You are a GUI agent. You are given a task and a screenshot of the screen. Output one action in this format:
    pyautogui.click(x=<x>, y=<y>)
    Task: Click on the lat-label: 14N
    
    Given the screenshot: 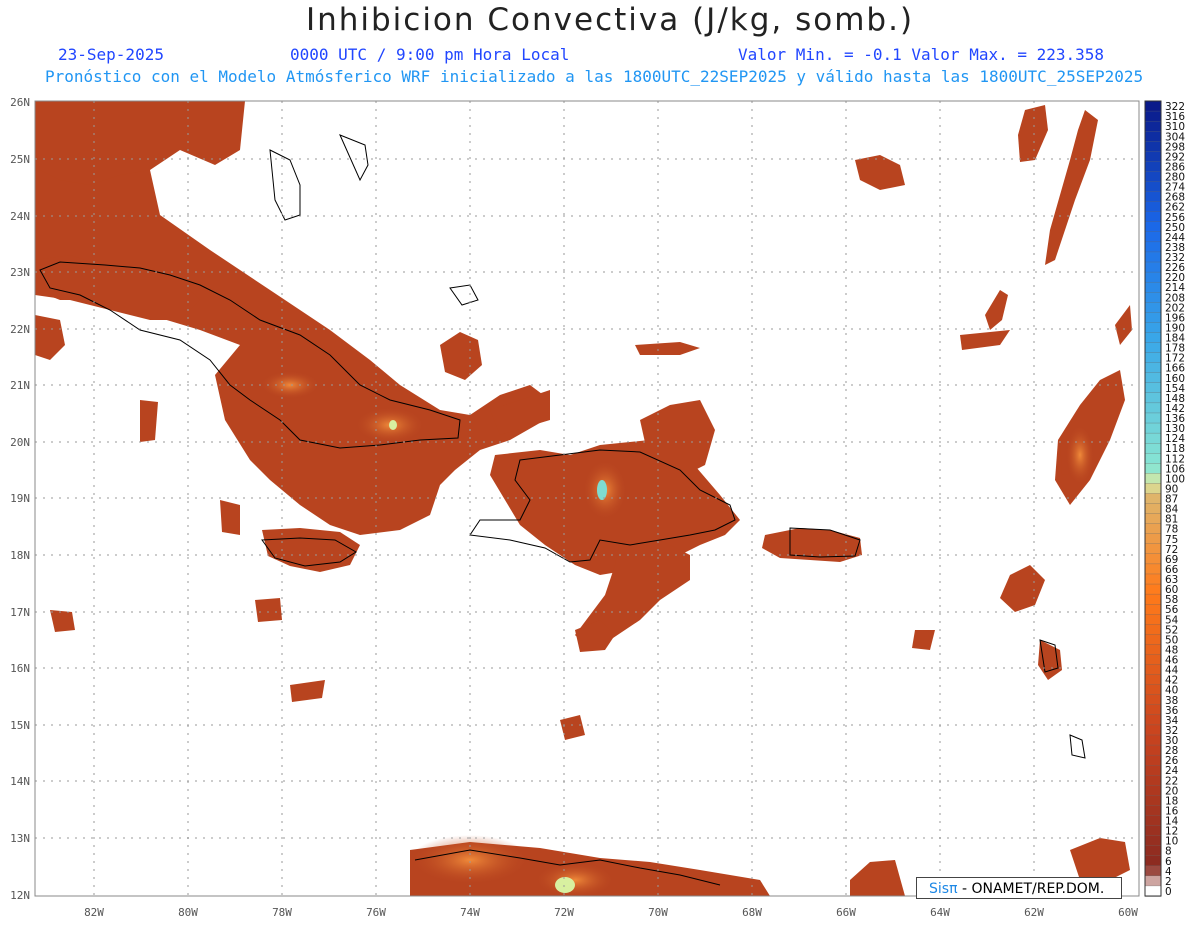 What is the action you would take?
    pyautogui.click(x=20, y=781)
    